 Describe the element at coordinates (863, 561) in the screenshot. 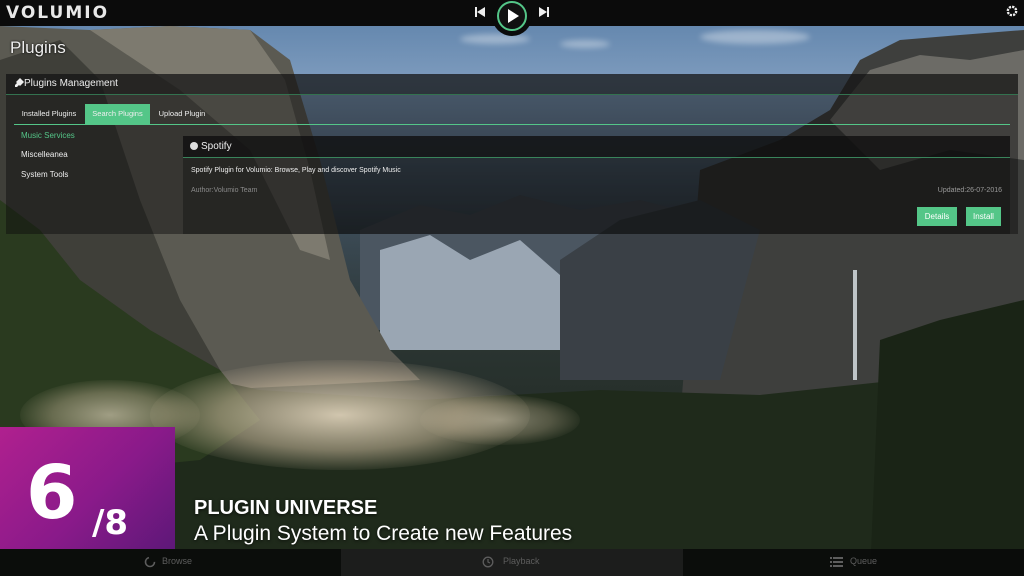

I see `nav-queue: Queue` at that location.